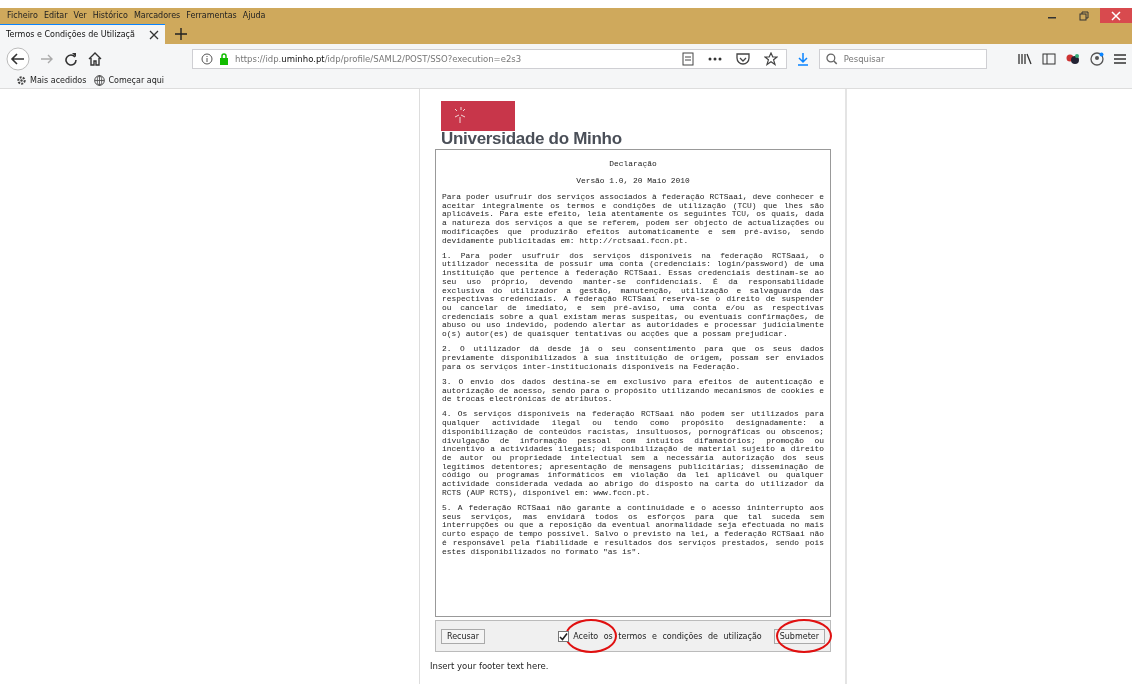  Describe the element at coordinates (378, 58) in the screenshot. I see `url-text: https://idp.uminho.pt/idp/profile/SAML2/POST/SSO?execution=e2s3` at that location.